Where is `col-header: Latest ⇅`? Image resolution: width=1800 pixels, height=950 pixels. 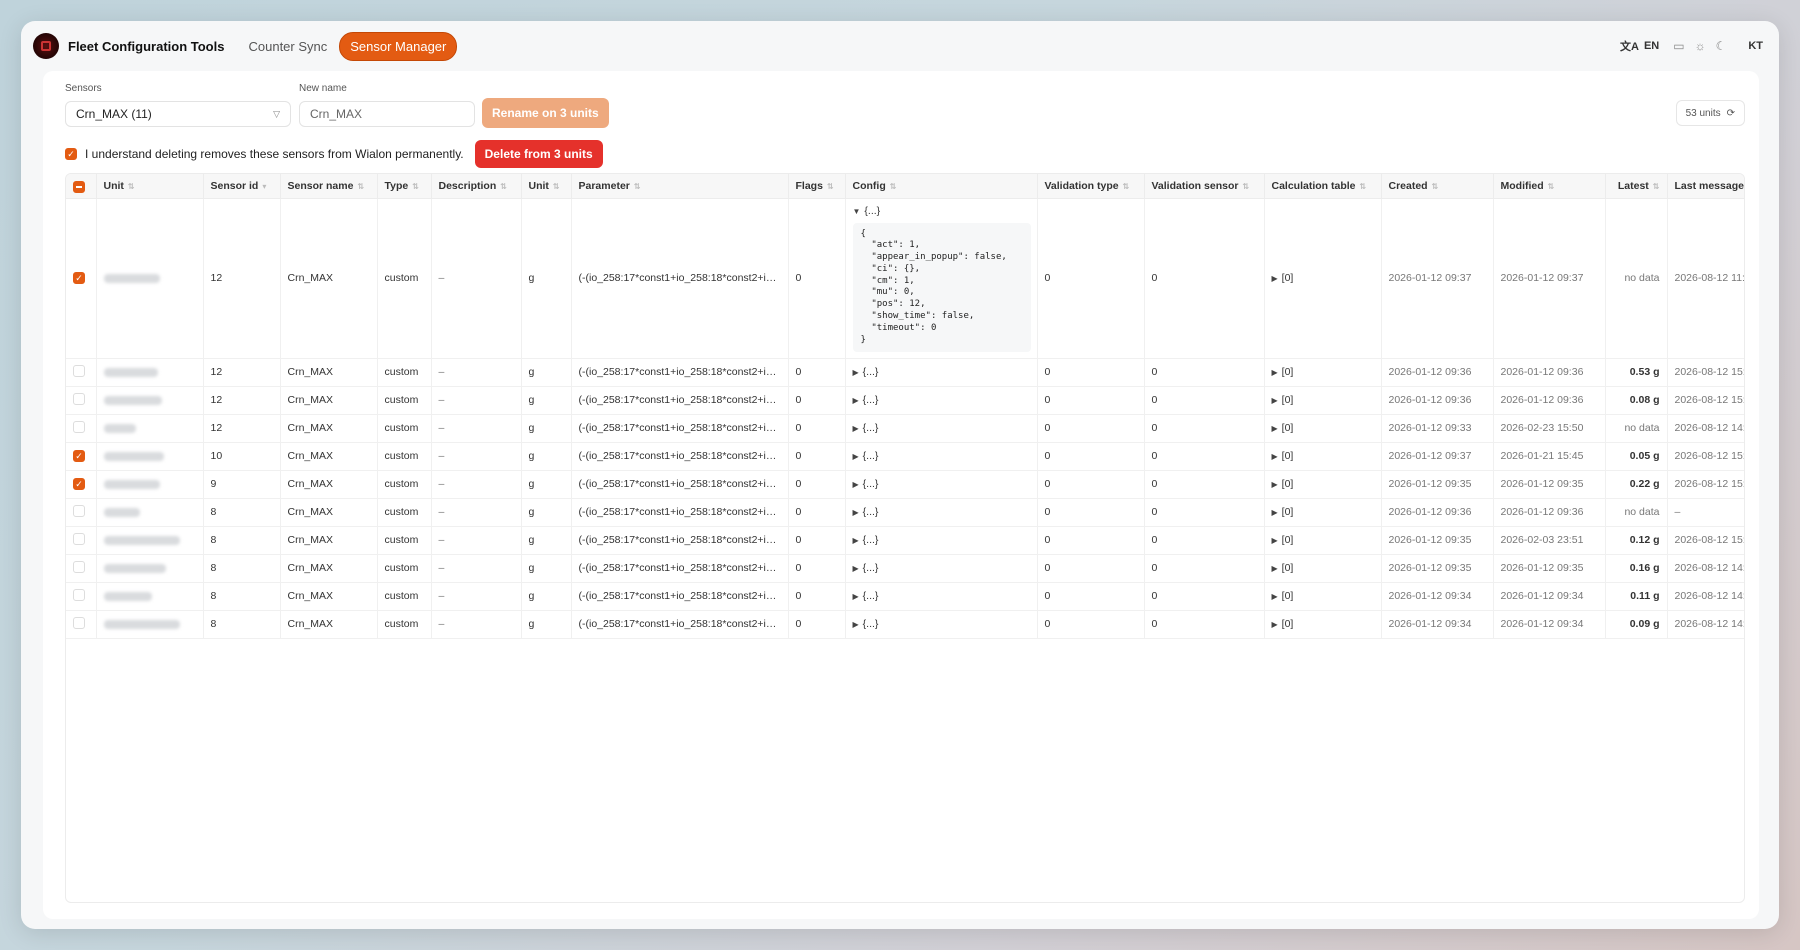 col-header: Latest ⇅ is located at coordinates (1636, 186).